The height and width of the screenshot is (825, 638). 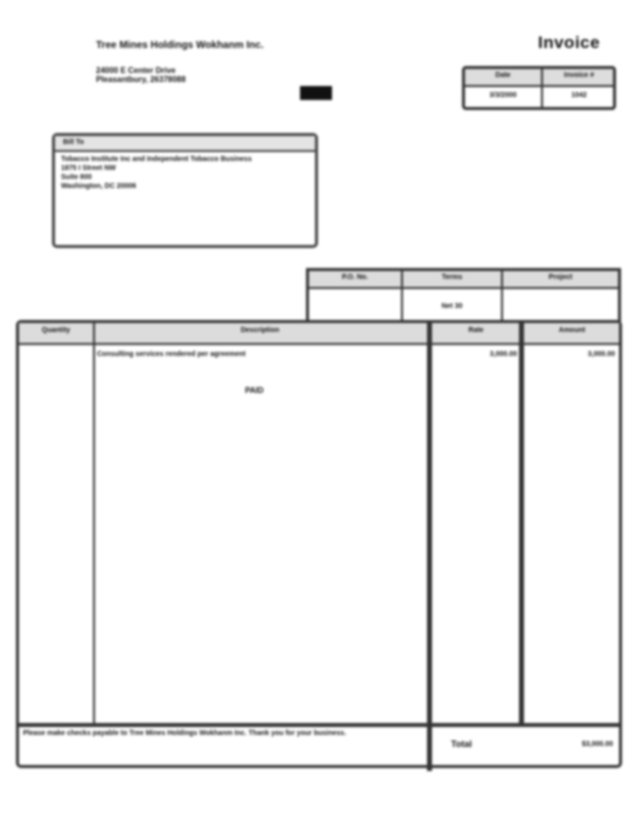 I want to click on items-header-rate: Rate, so click(x=476, y=330).